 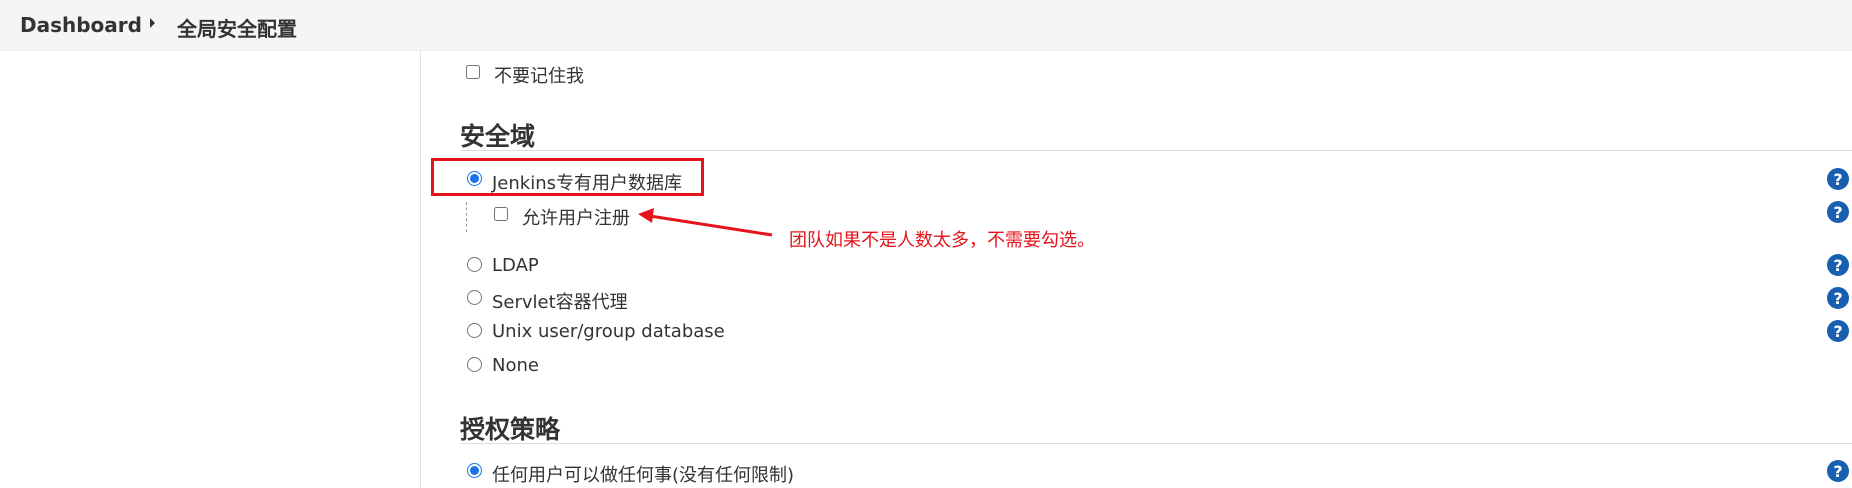 I want to click on realm-unix-label: Unix user/group database, so click(x=608, y=331).